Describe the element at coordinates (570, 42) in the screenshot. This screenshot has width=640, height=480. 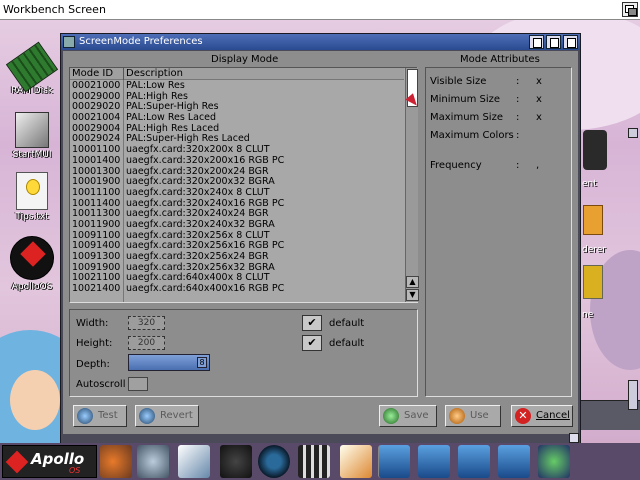
I see `depth-gadget` at that location.